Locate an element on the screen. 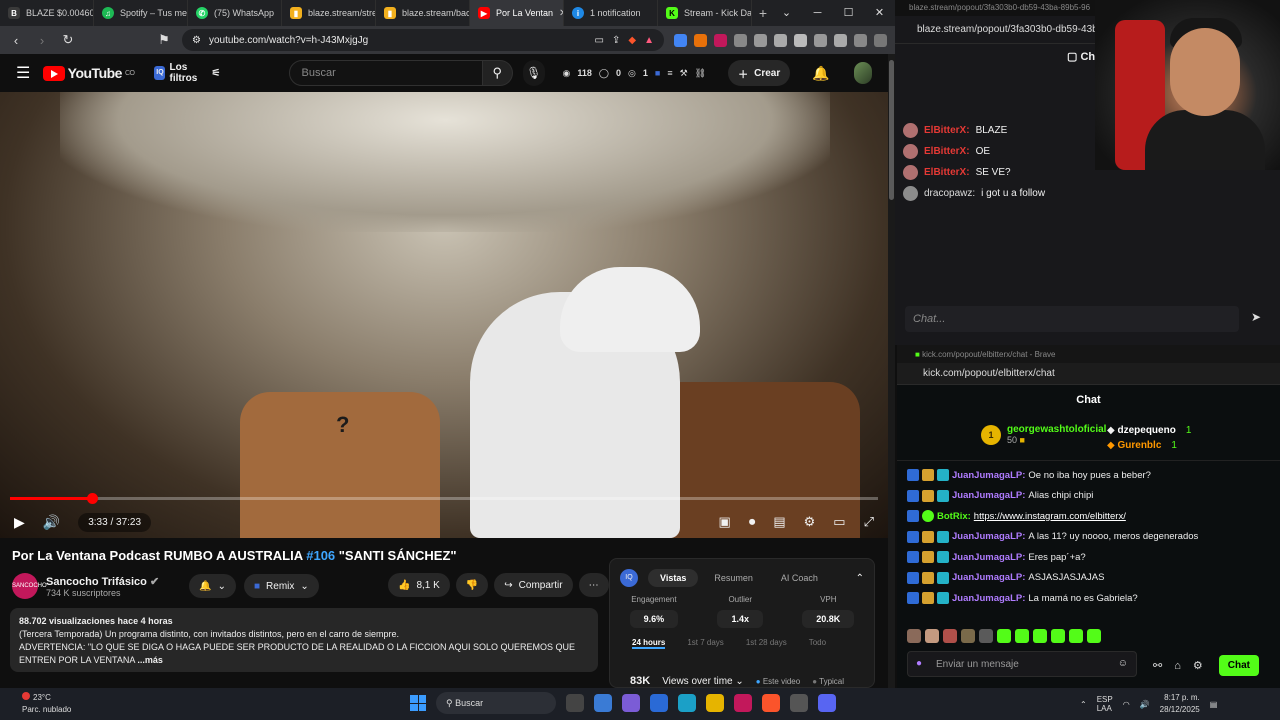 The image size is (1280, 720). app-icon is located at coordinates (799, 703).